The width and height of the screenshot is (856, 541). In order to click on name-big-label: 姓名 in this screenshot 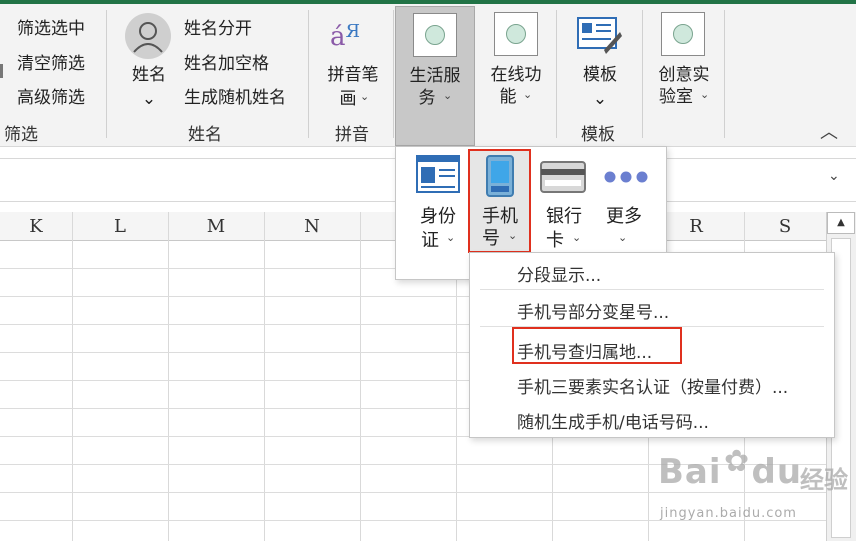, I will do `click(149, 75)`.